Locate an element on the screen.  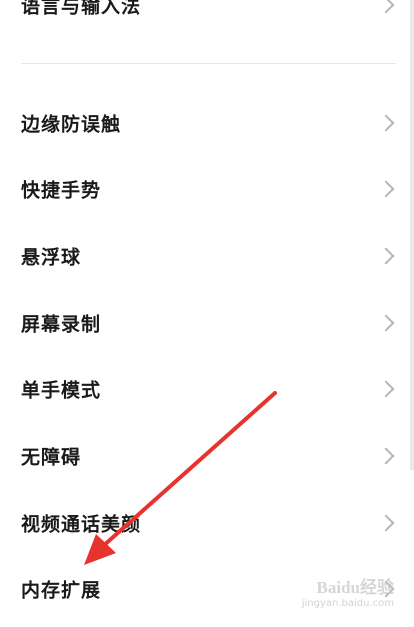
settings-item-video-call-beauty: 视频通话美颜 is located at coordinates (205, 523).